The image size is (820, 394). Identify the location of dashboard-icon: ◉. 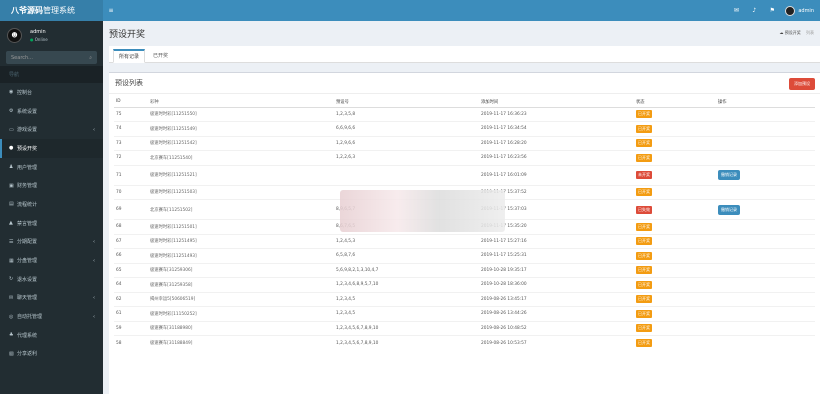
(11, 92).